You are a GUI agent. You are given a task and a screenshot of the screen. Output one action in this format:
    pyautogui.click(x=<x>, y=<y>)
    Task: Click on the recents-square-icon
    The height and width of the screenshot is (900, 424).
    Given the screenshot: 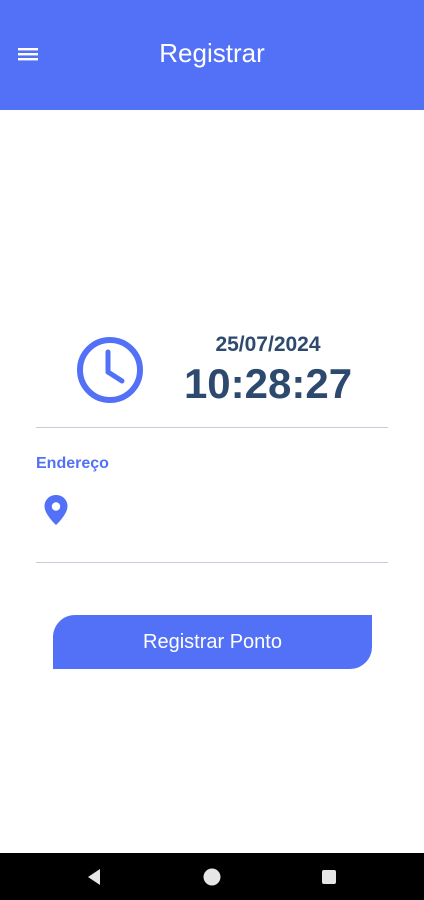 What is the action you would take?
    pyautogui.click(x=329, y=876)
    